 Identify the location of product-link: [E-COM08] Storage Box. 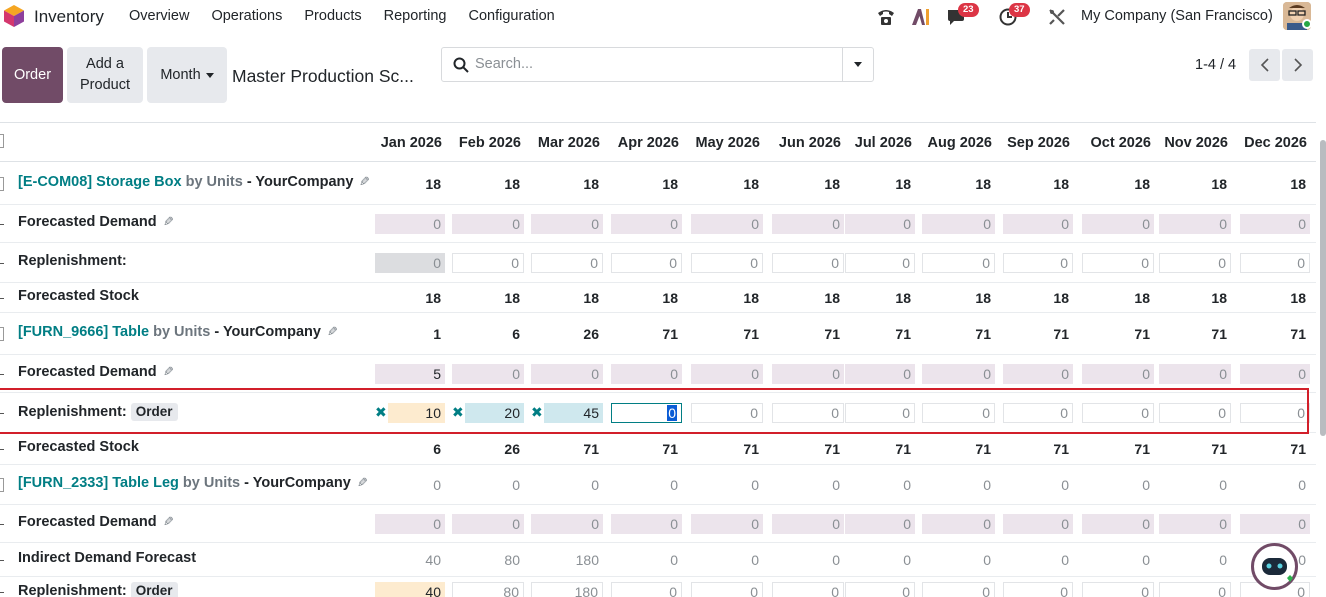
(100, 182).